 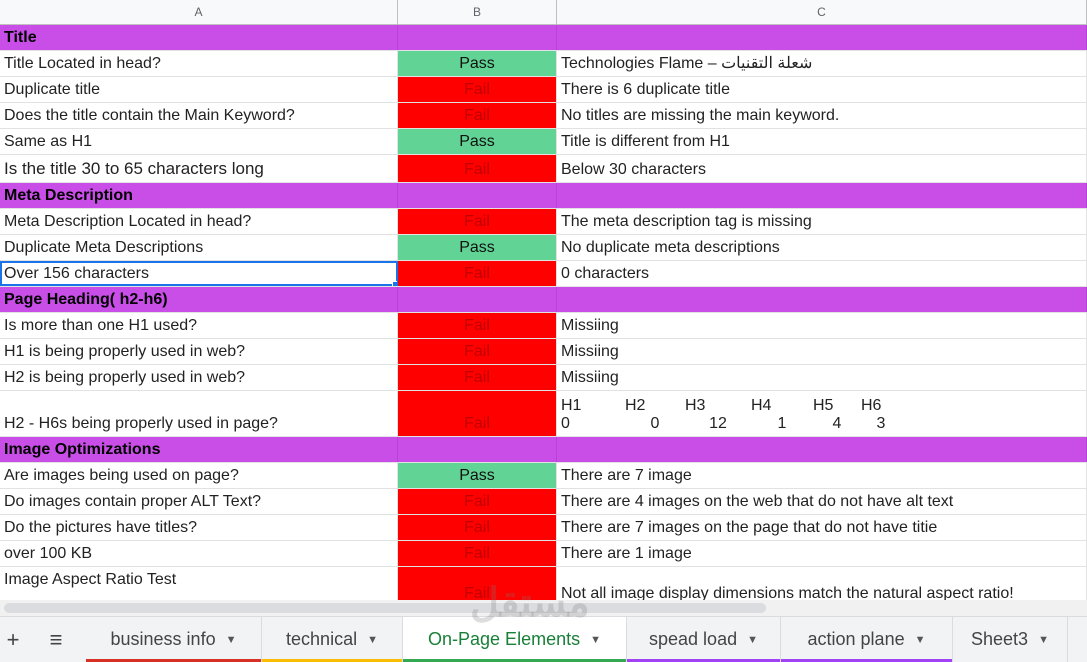 I want to click on cell-check-label: Does the title contain the Main Keyword?, so click(x=199, y=115).